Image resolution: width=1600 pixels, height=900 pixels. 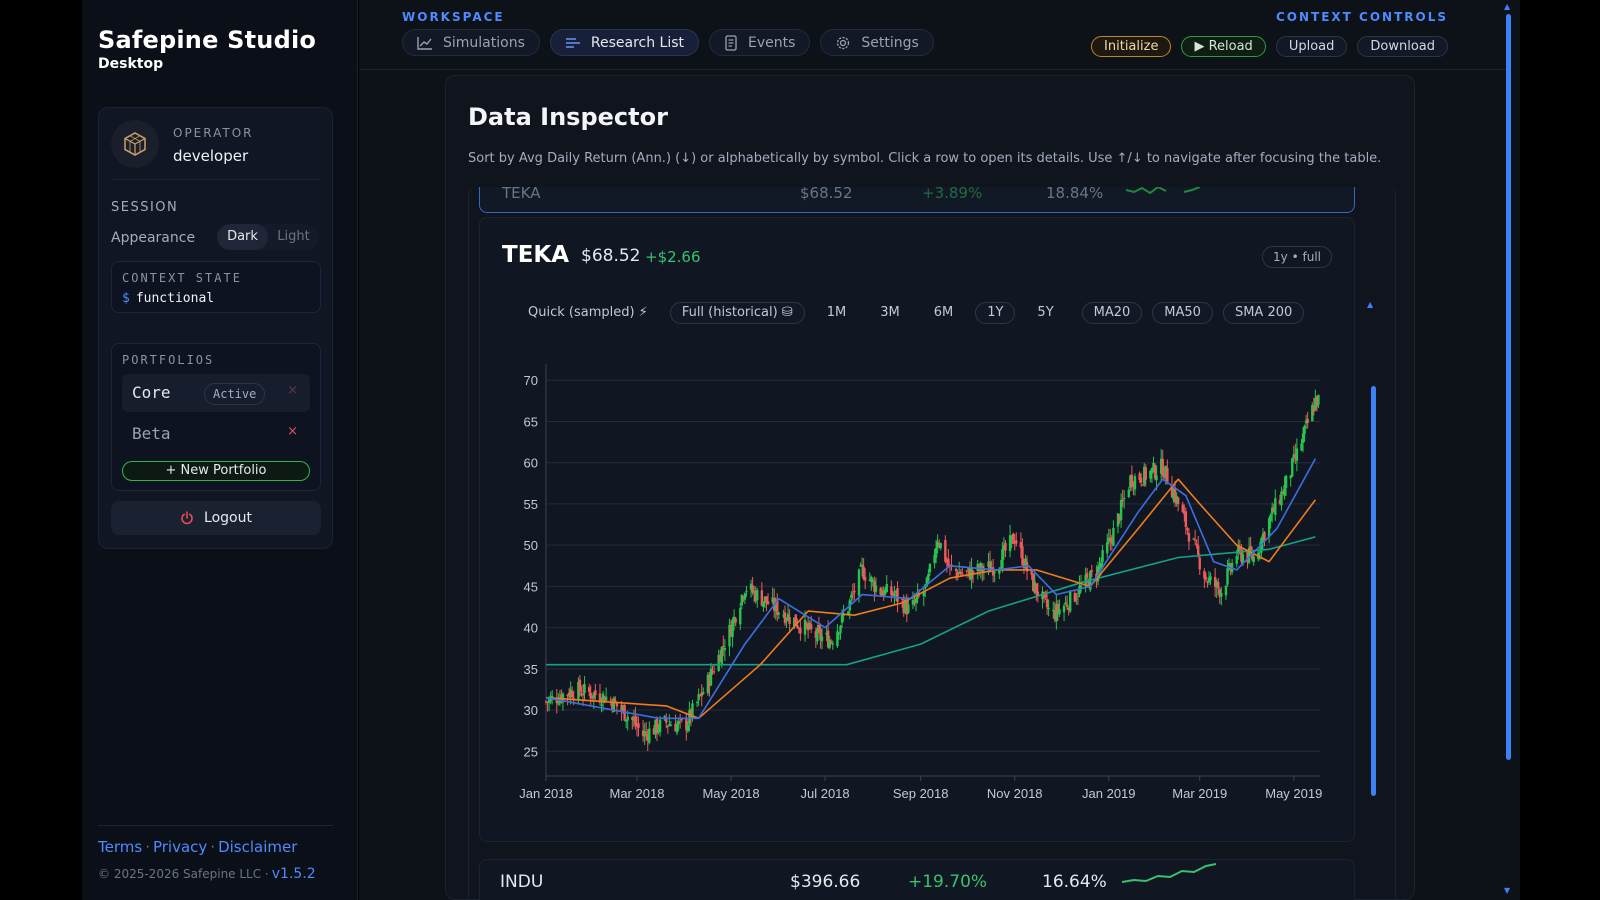 I want to click on initialize-button: Initialize, so click(x=1131, y=46).